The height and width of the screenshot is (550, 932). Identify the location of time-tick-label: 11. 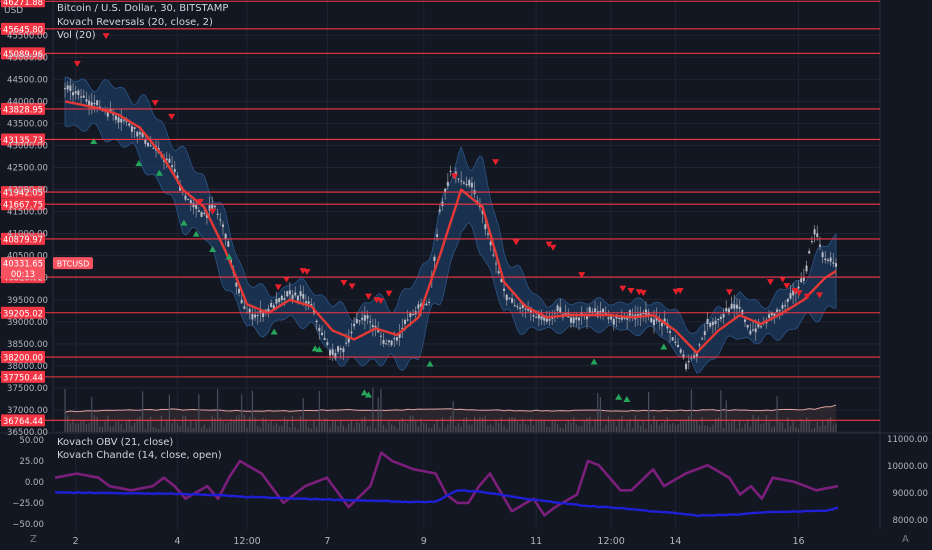
(536, 541).